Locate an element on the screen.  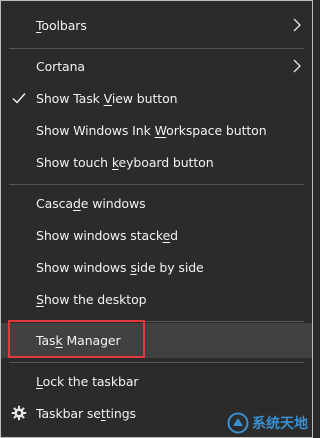
menu-item-toolbars-label: Toolbars is located at coordinates (61, 25).